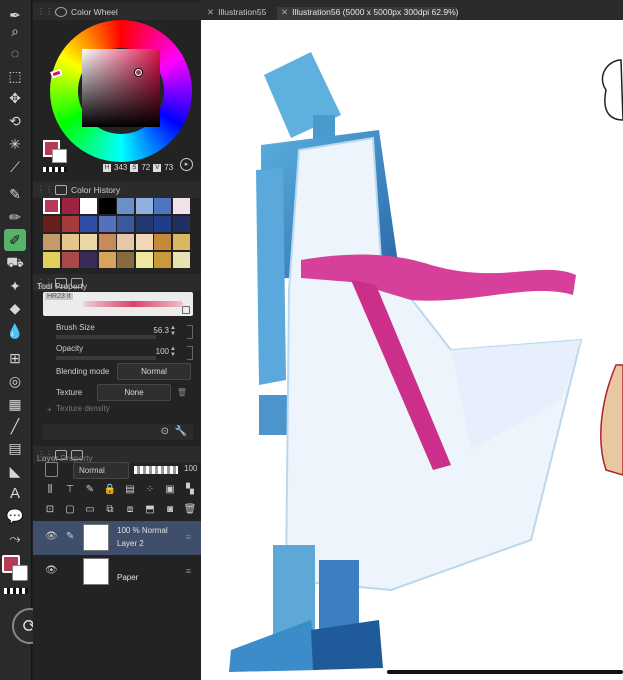 This screenshot has height=680, width=623. What do you see at coordinates (165, 431) in the screenshot?
I see `reset-icon: ⊙` at bounding box center [165, 431].